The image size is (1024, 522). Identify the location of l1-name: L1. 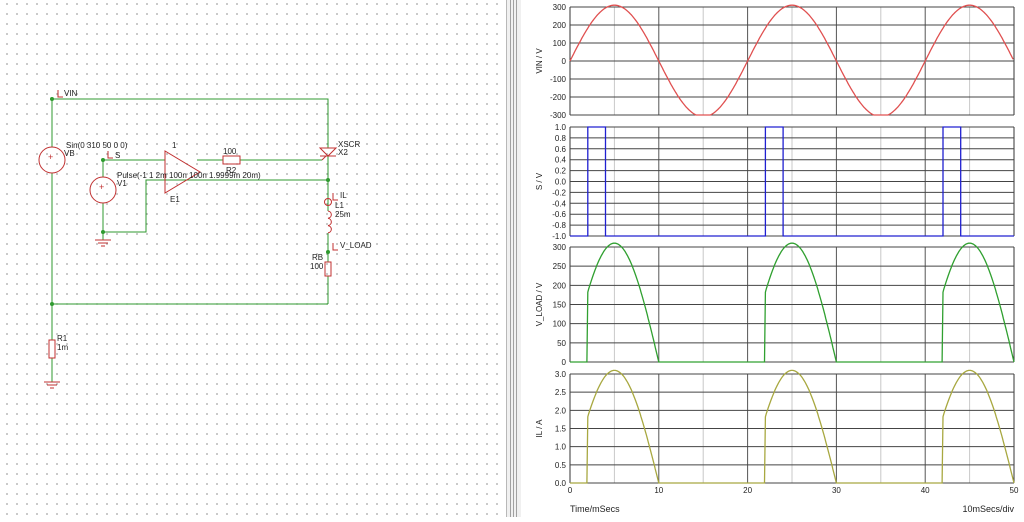
(339, 205).